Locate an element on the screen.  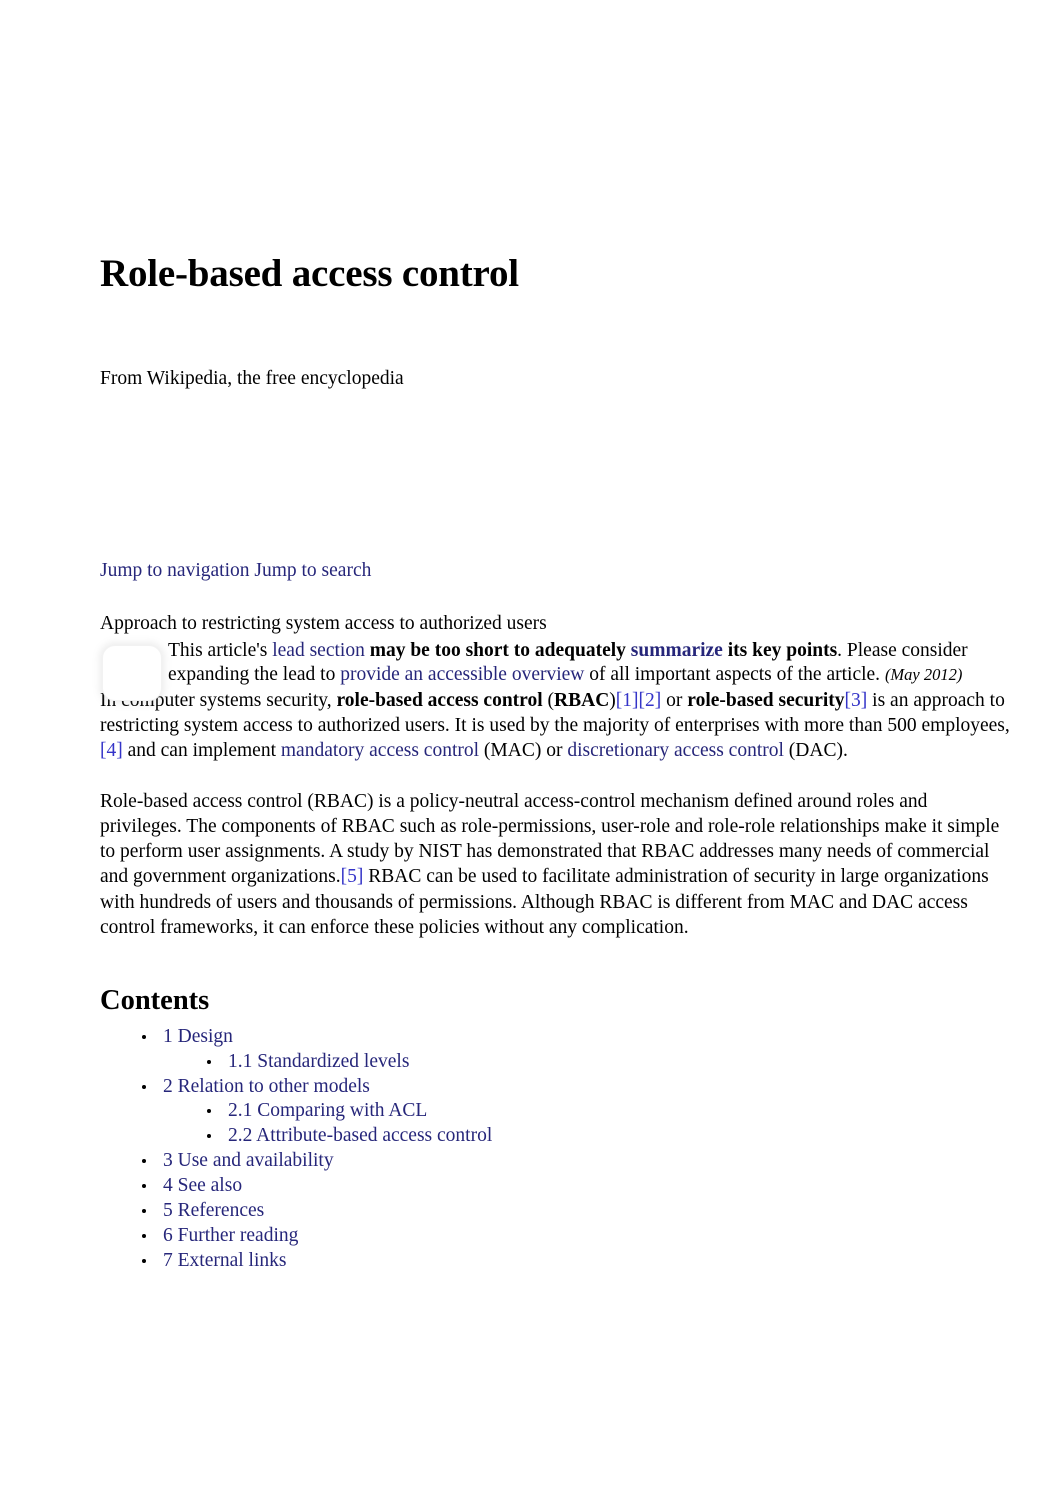
toc-link: 6 Further reading is located at coordinates (230, 1235).